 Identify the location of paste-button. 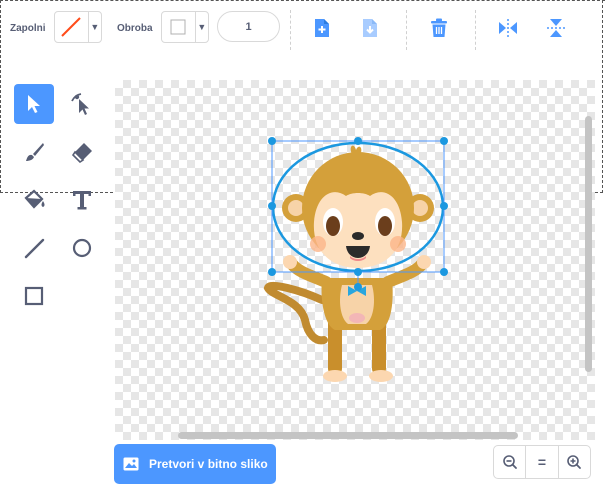
(370, 28).